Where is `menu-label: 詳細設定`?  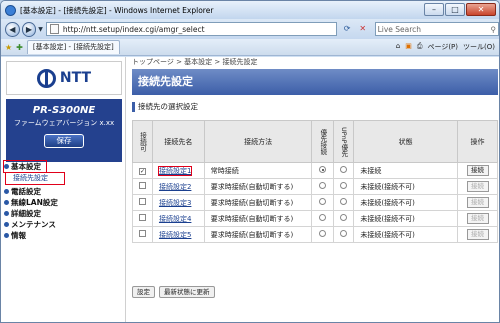
menu-label: 詳細設定 is located at coordinates (26, 213).